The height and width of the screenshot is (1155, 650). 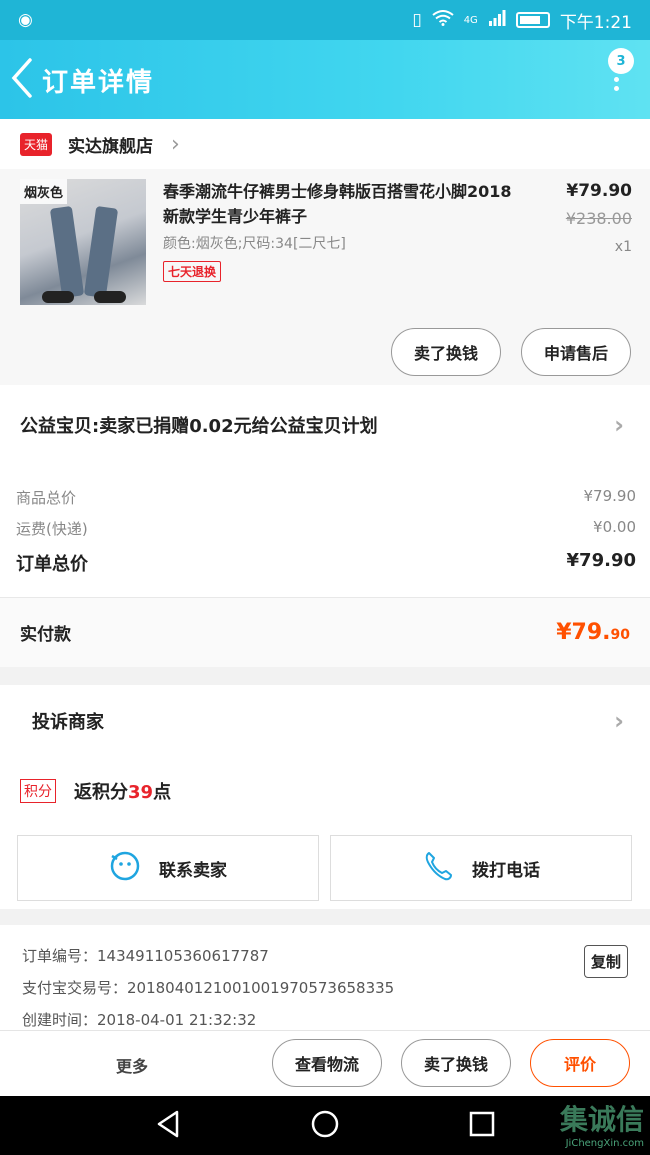 I want to click on back-triangle-icon, so click(x=168, y=1126).